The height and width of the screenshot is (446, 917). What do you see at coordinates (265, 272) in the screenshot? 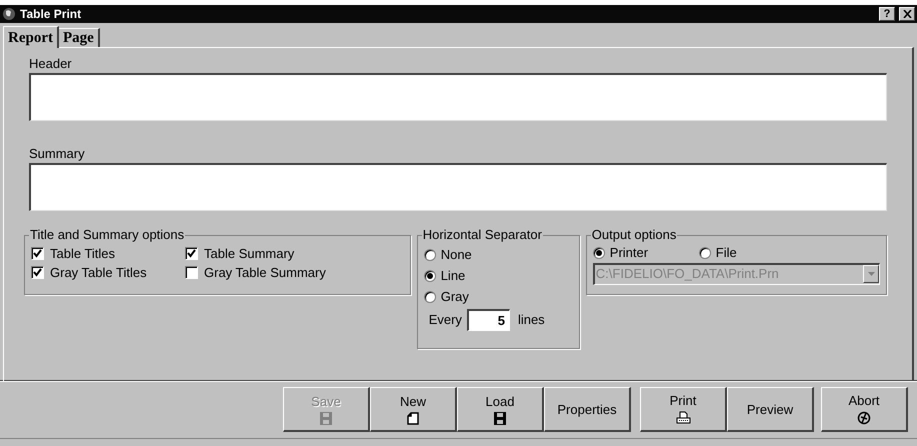
I see `checkbox-label: Gray Table Summary` at bounding box center [265, 272].